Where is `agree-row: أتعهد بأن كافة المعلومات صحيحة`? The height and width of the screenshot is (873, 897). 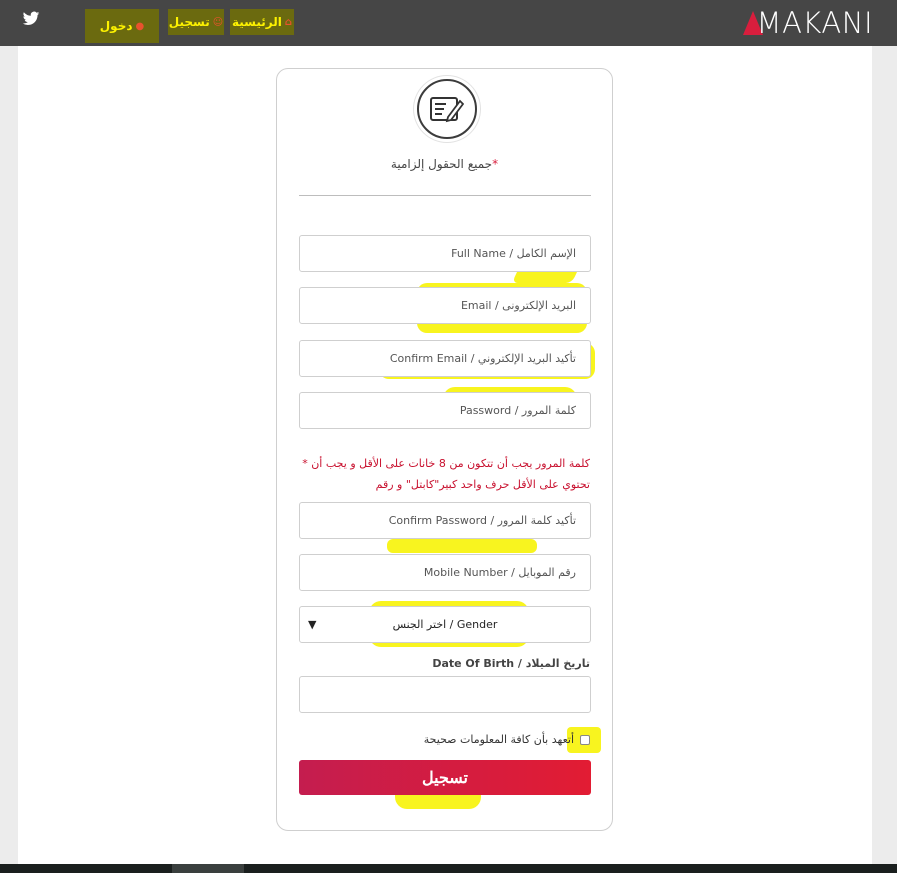
agree-row: أتعهد بأن كافة المعلومات صحيحة is located at coordinates (507, 739).